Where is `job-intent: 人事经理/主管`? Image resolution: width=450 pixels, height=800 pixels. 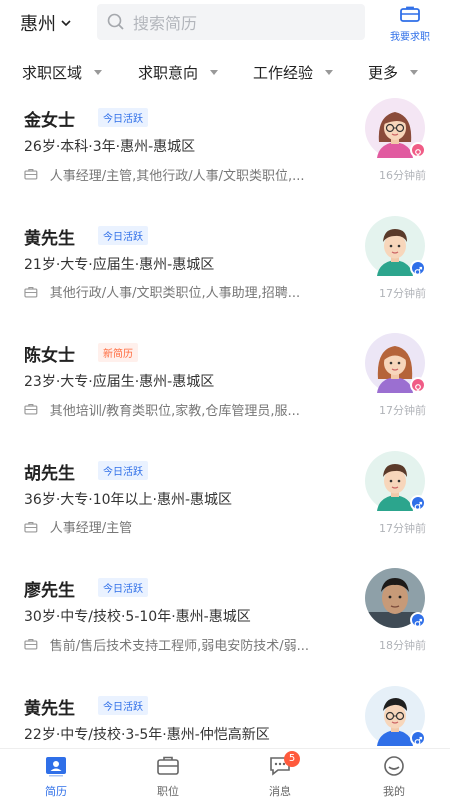 job-intent: 人事经理/主管 is located at coordinates (194, 527).